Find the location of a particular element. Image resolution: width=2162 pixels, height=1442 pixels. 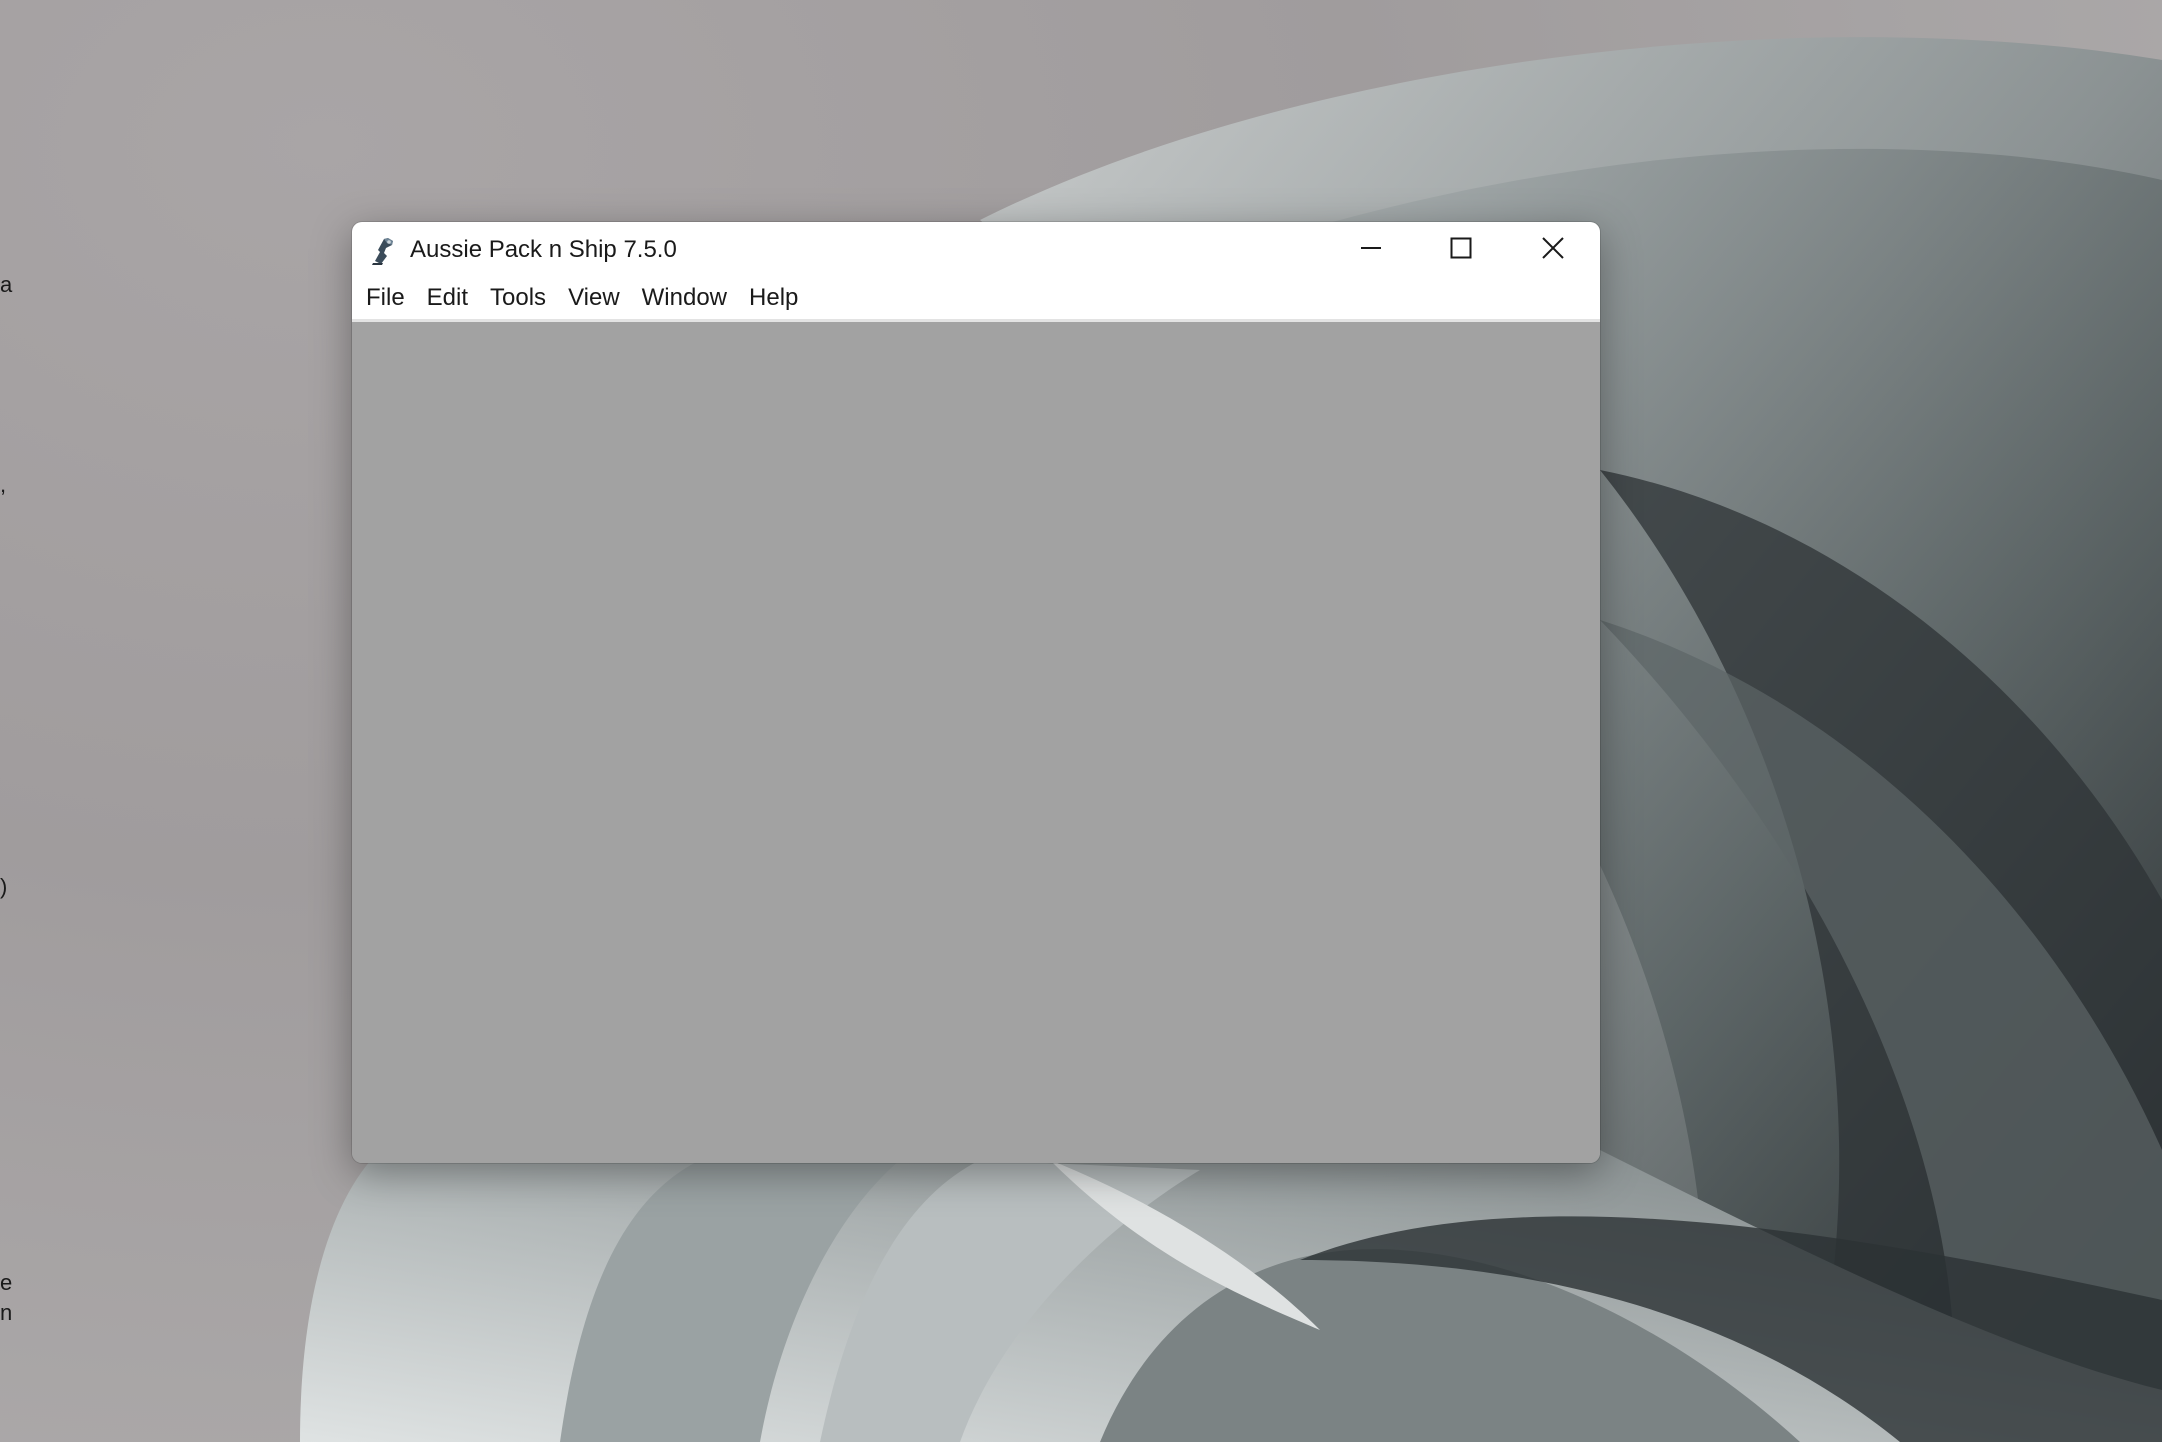

maximize-button is located at coordinates (1461, 250).